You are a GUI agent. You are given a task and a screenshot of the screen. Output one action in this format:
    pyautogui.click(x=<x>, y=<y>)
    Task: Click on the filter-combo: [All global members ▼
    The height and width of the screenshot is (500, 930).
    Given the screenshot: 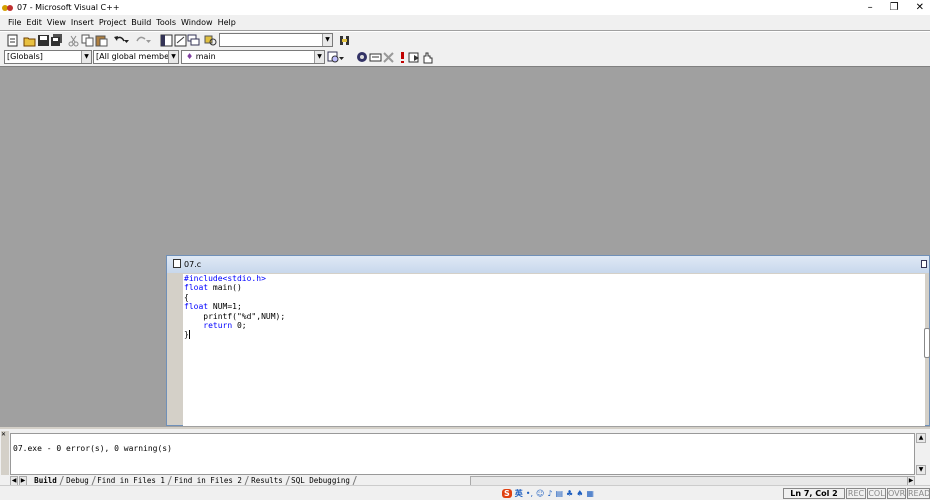 What is the action you would take?
    pyautogui.click(x=136, y=57)
    